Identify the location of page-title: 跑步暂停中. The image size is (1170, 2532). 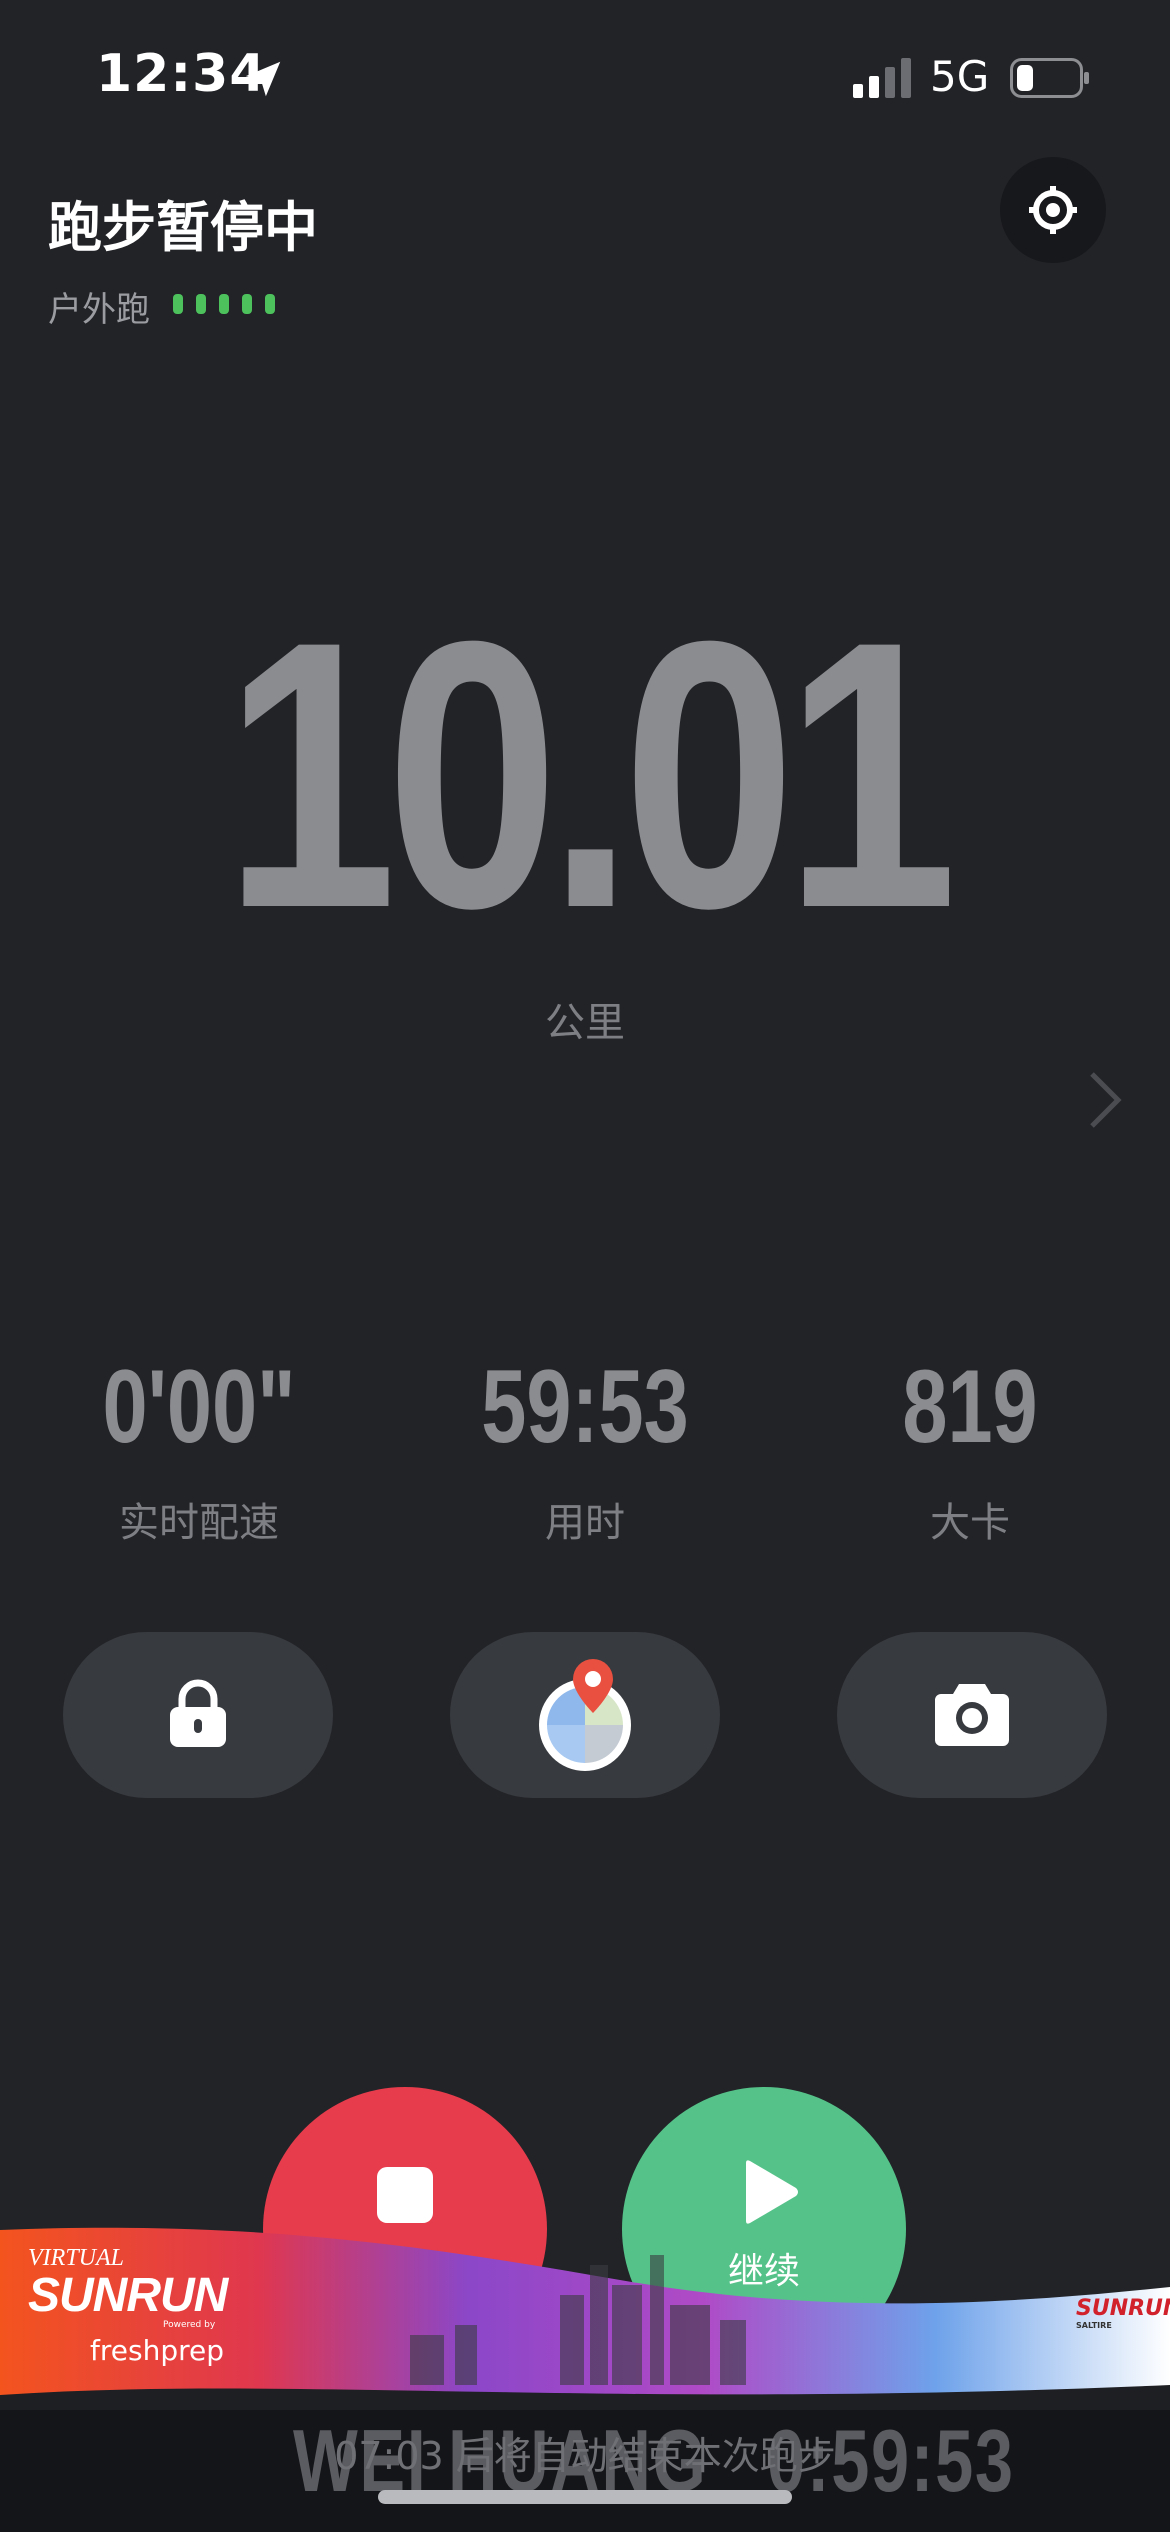
(183, 227).